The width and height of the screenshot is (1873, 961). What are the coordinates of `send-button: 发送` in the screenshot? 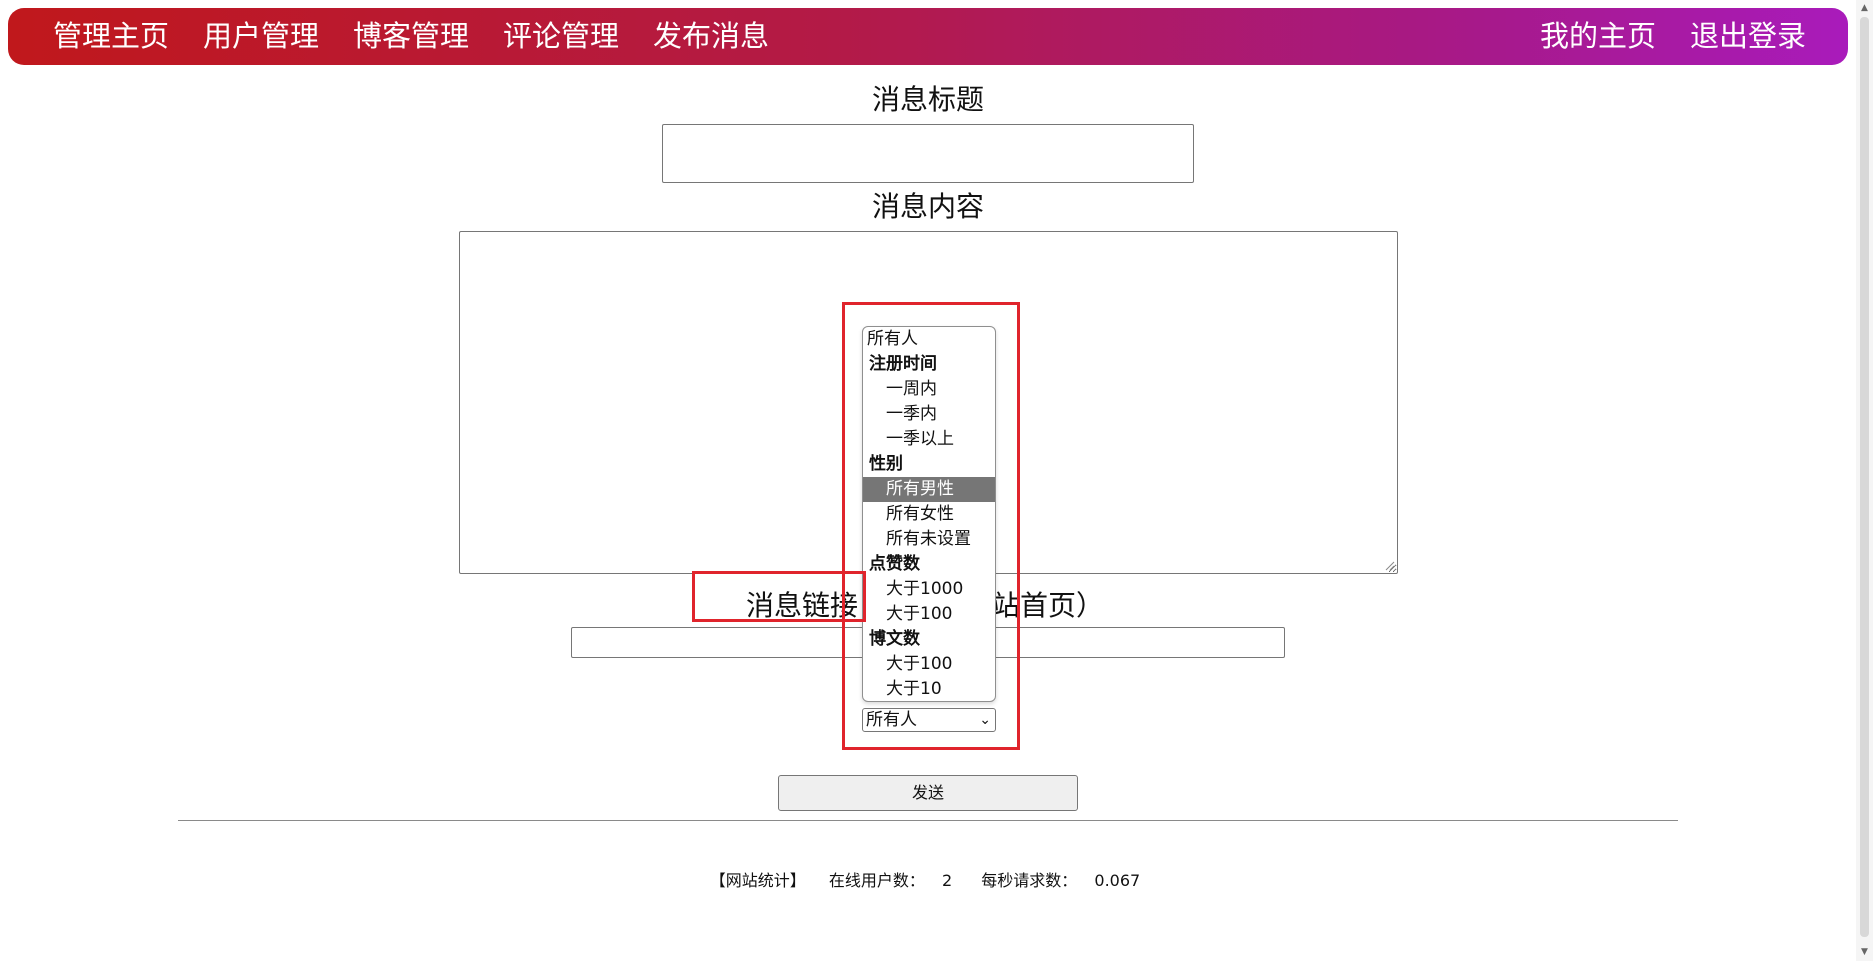 It's located at (928, 793).